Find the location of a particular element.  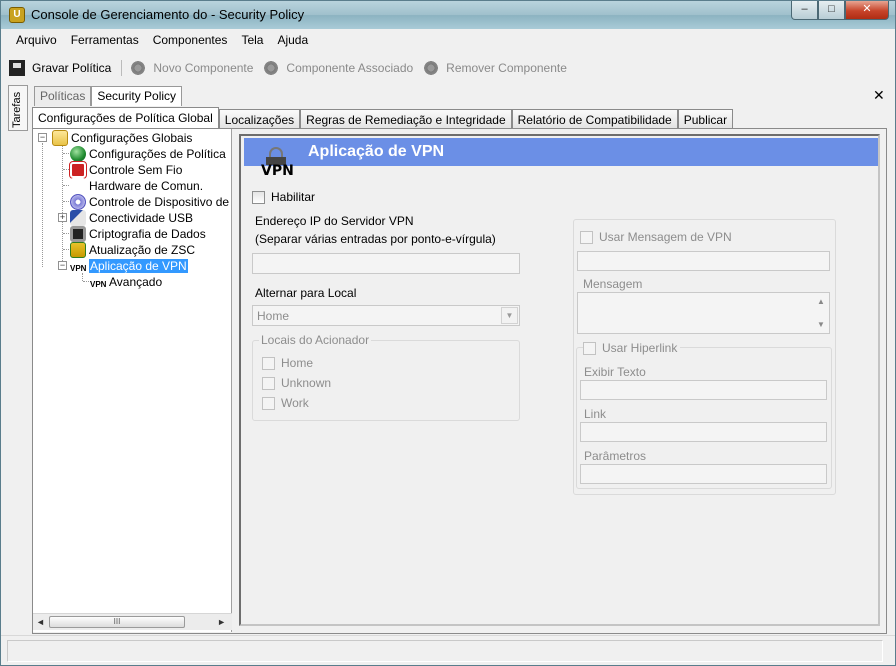

menu-ajuda: Ajuda is located at coordinates (292, 41).